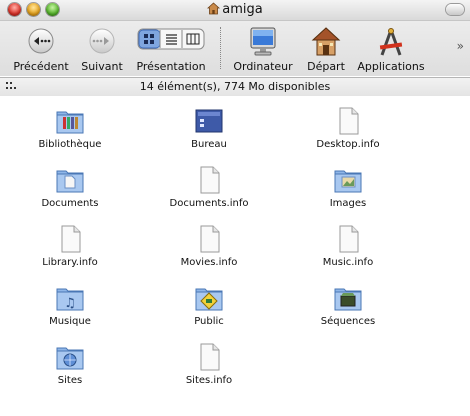 This screenshot has height=416, width=470. Describe the element at coordinates (209, 262) in the screenshot. I see `file-name: Movies.info` at that location.